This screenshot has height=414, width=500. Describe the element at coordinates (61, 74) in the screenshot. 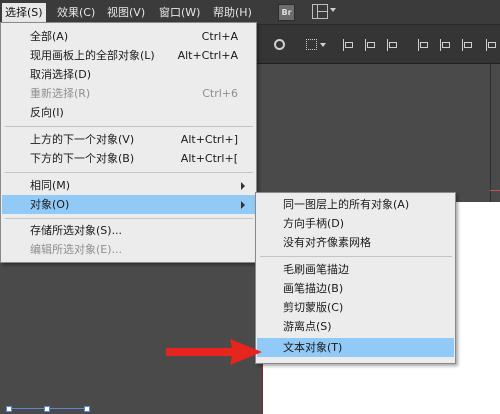

I see `menu-item-label: 取消选择(D)` at that location.